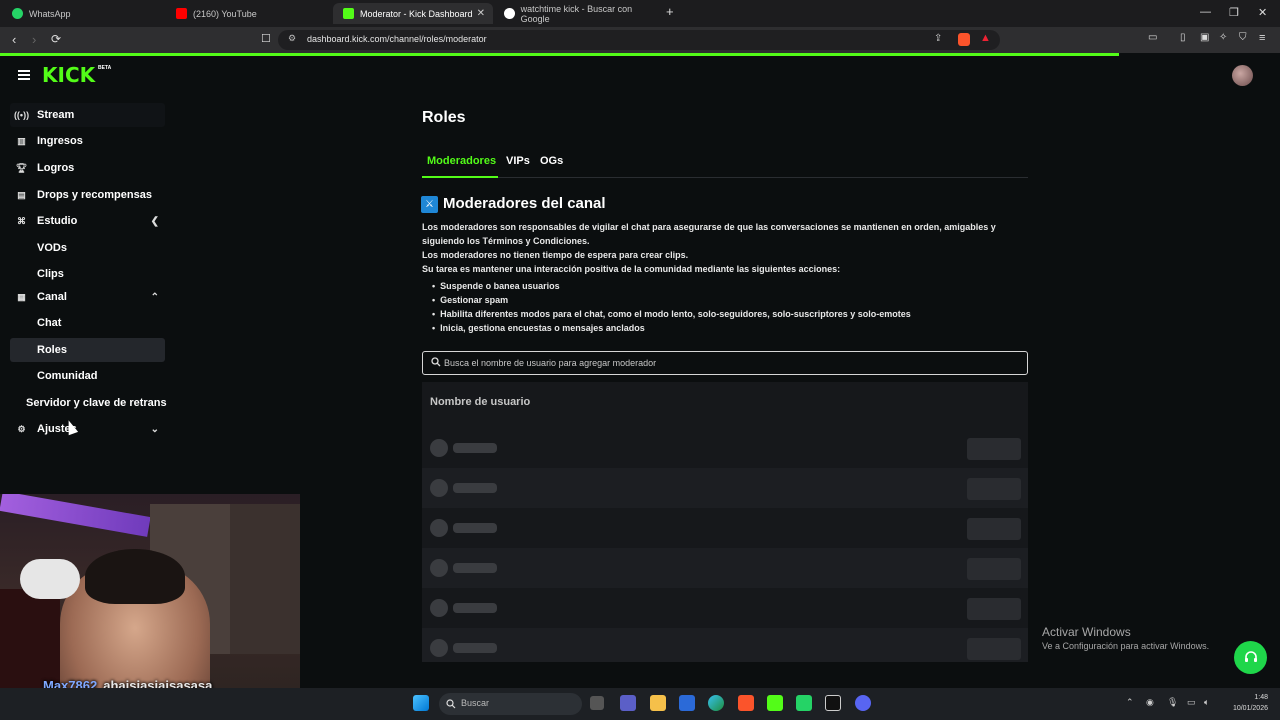  I want to click on tab-search-icon: ▭, so click(1152, 37).